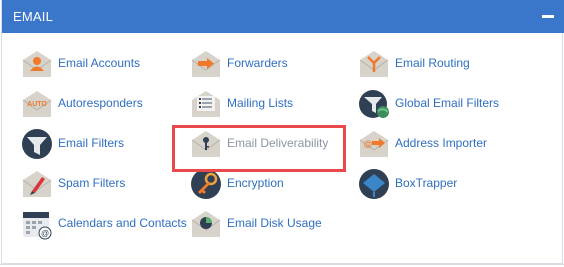 Image resolution: width=564 pixels, height=267 pixels. What do you see at coordinates (447, 103) in the screenshot?
I see `item-label: Global Email Filters` at bounding box center [447, 103].